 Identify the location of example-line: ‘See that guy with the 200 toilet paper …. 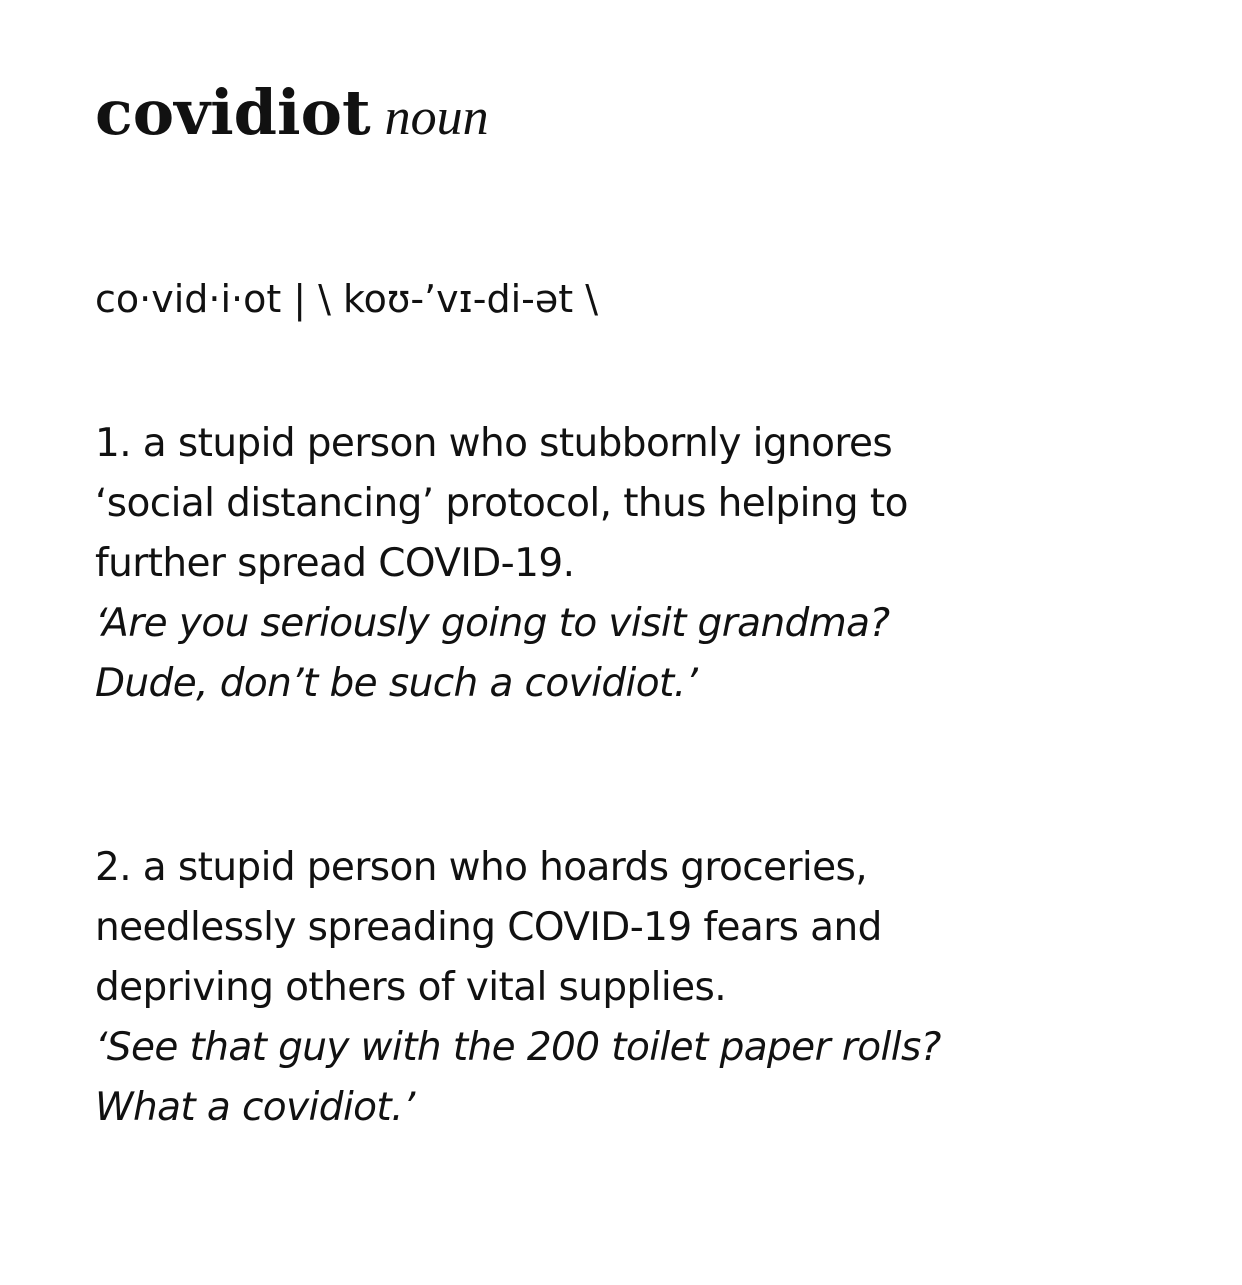
(518, 1047).